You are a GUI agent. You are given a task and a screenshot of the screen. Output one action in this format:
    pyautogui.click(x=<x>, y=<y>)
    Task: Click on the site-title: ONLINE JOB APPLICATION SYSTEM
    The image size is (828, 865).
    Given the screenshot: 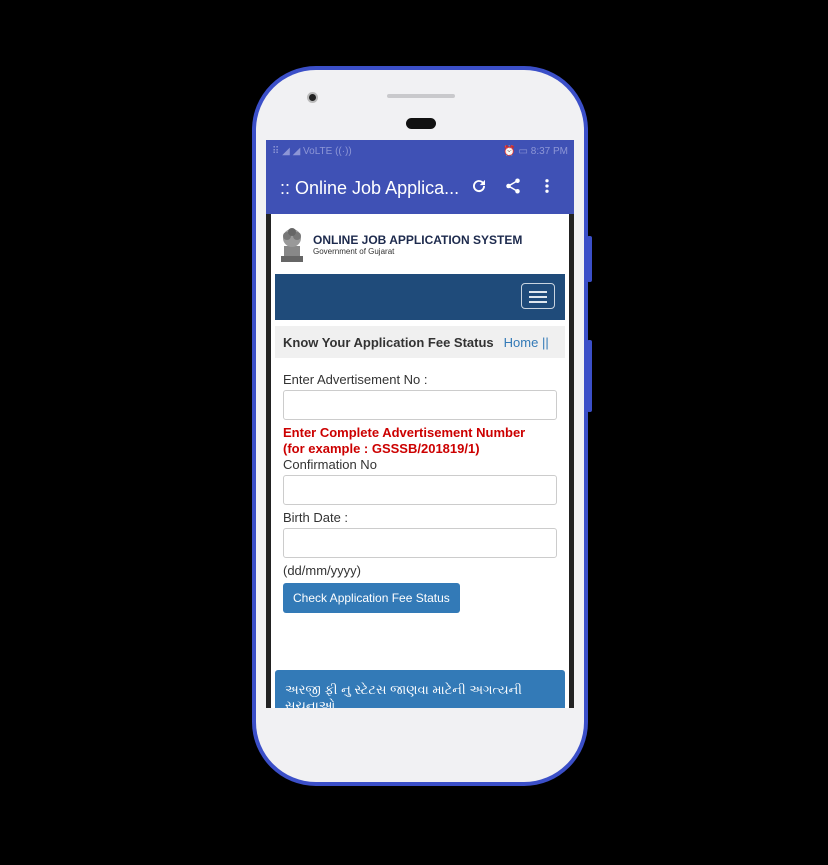 What is the action you would take?
    pyautogui.click(x=418, y=239)
    